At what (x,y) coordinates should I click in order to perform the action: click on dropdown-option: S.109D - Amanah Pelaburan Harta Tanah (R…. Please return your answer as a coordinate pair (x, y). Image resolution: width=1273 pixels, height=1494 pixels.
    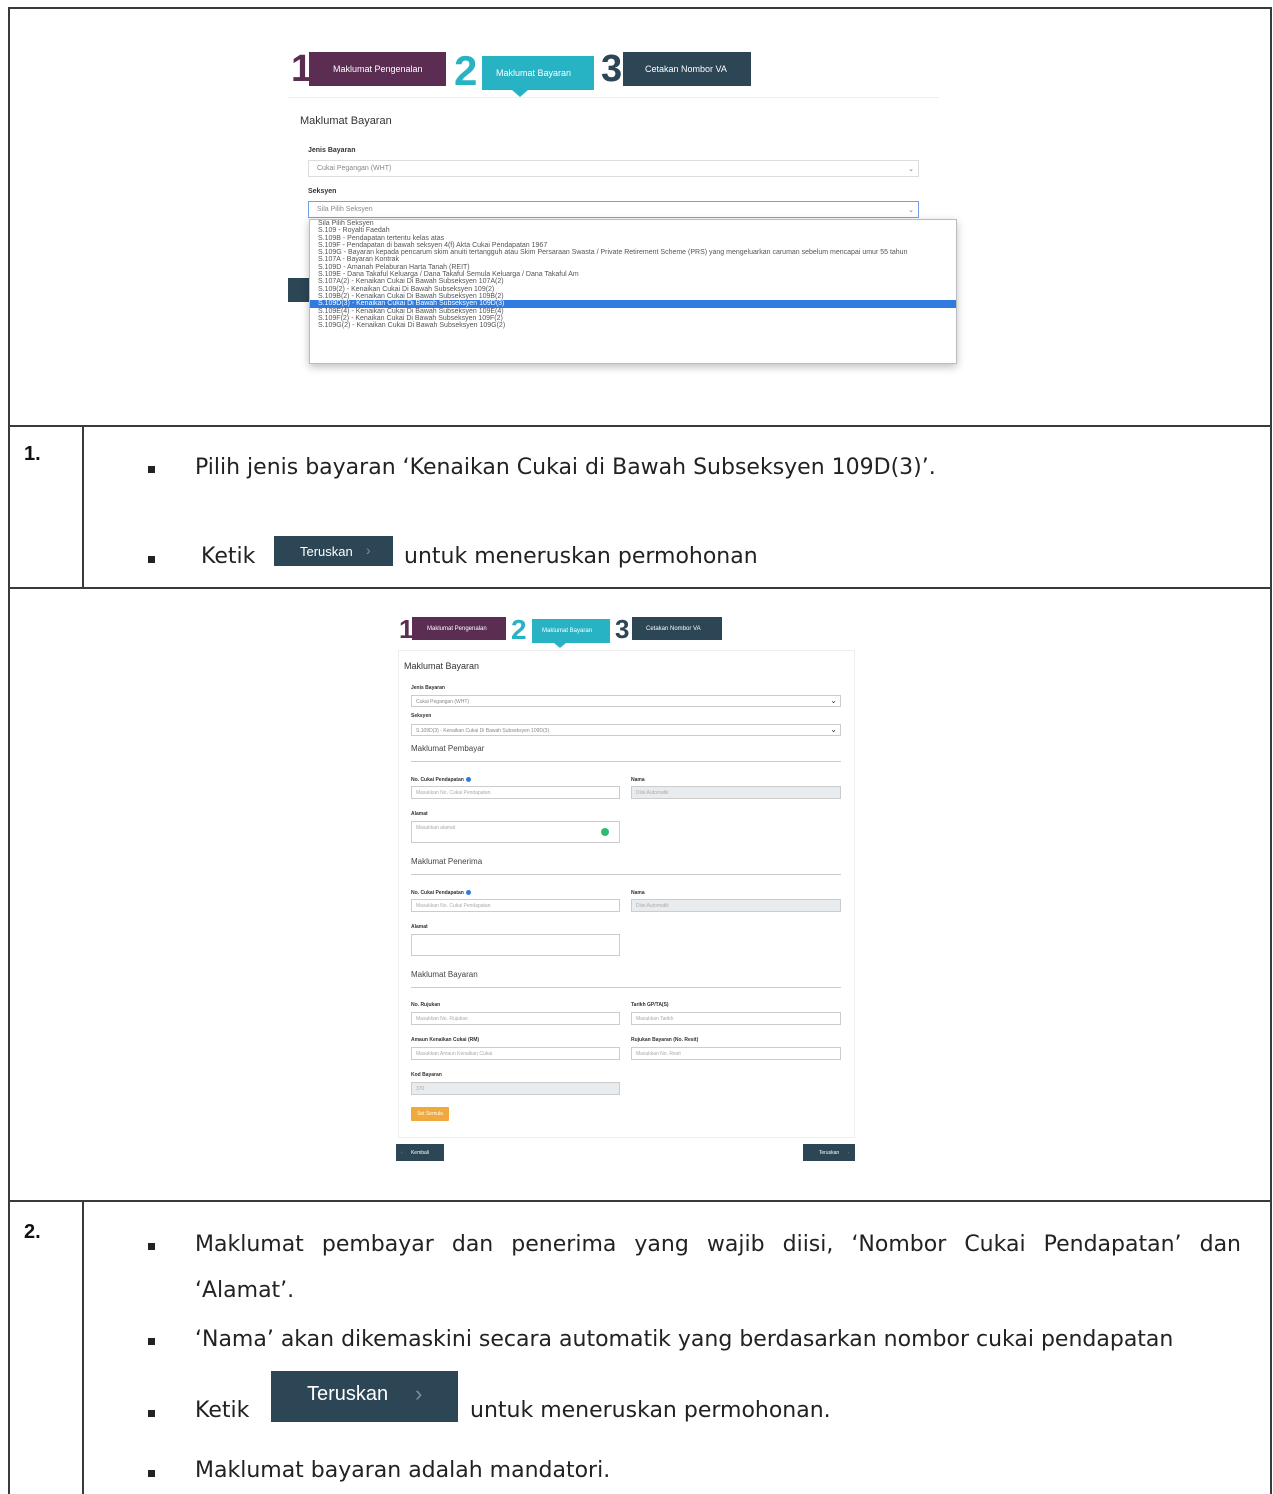
    Looking at the image, I should click on (633, 267).